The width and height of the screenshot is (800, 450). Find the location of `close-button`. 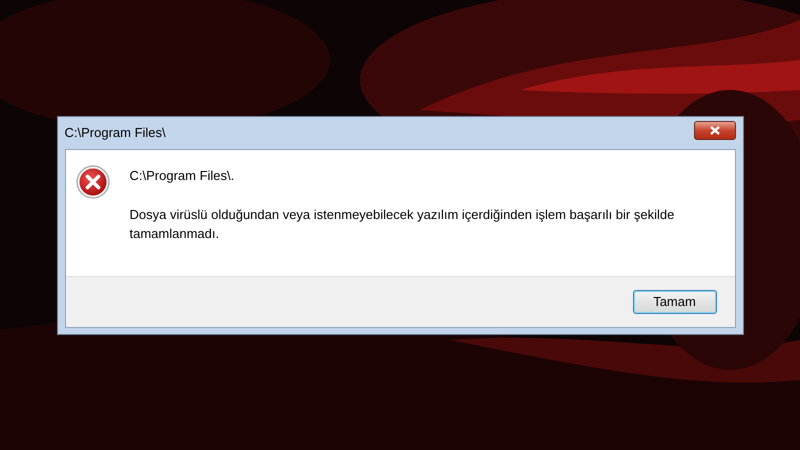

close-button is located at coordinates (715, 130).